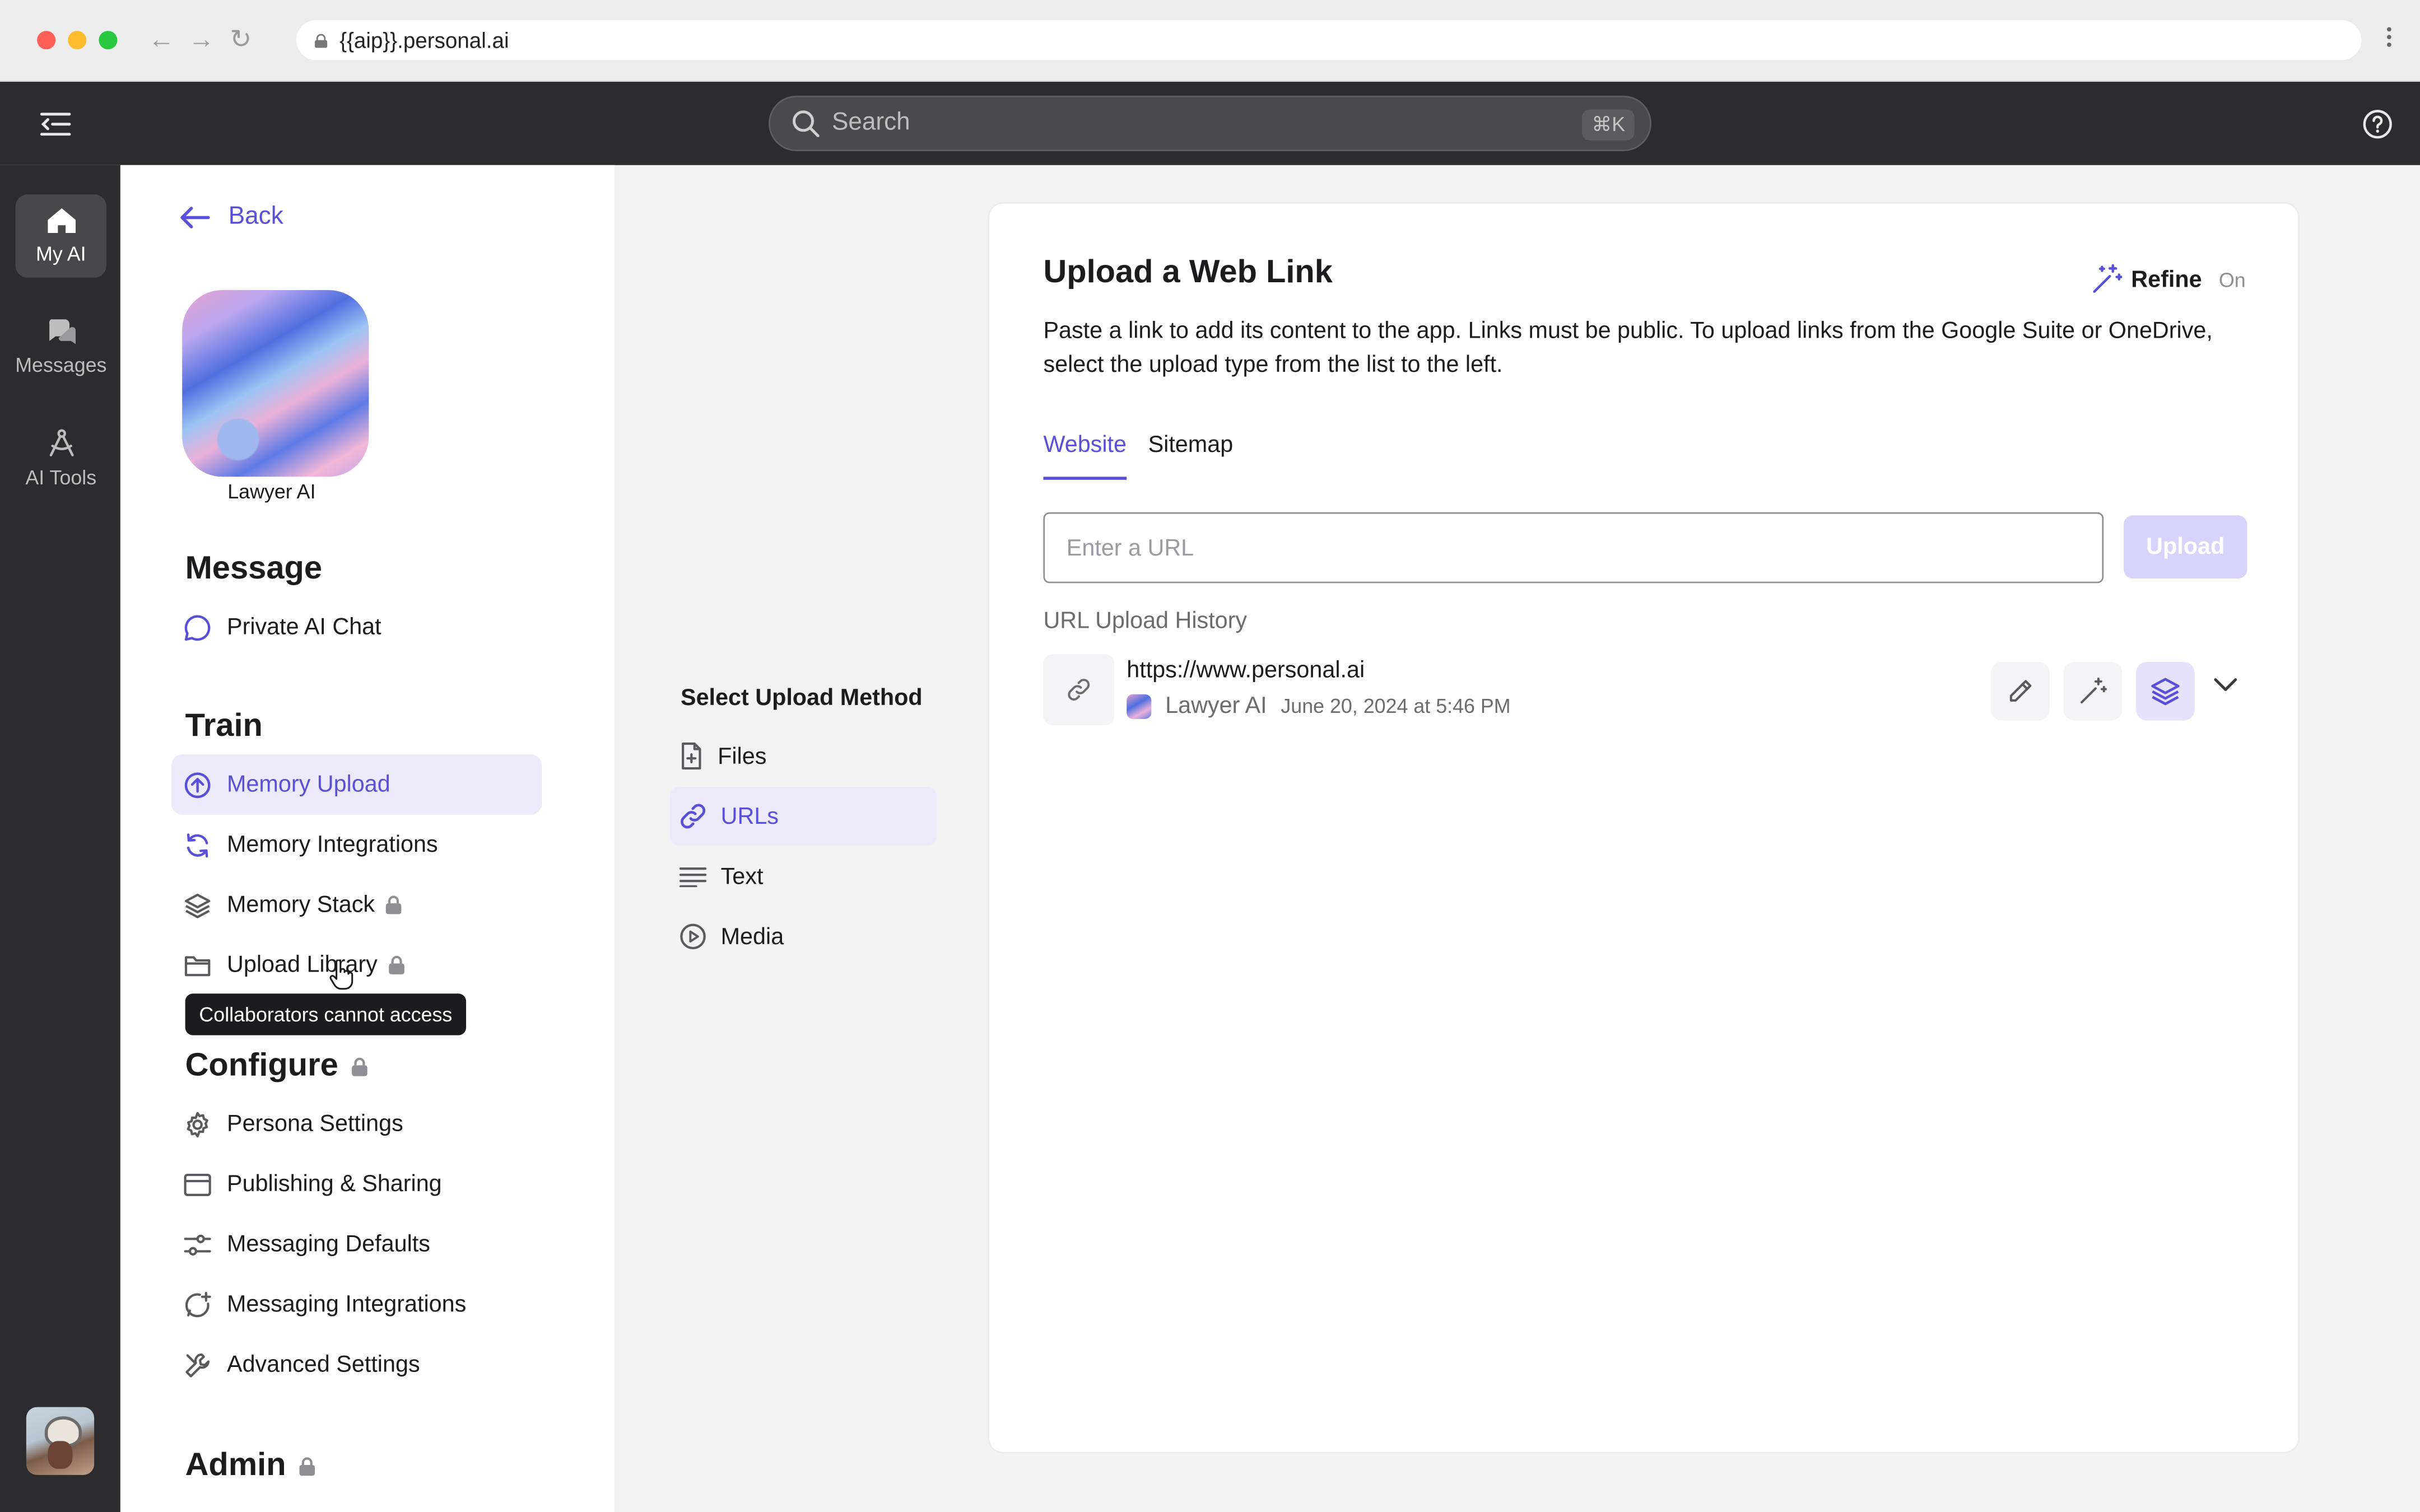  Describe the element at coordinates (308, 784) in the screenshot. I see `nav-label: Memory Upload` at that location.